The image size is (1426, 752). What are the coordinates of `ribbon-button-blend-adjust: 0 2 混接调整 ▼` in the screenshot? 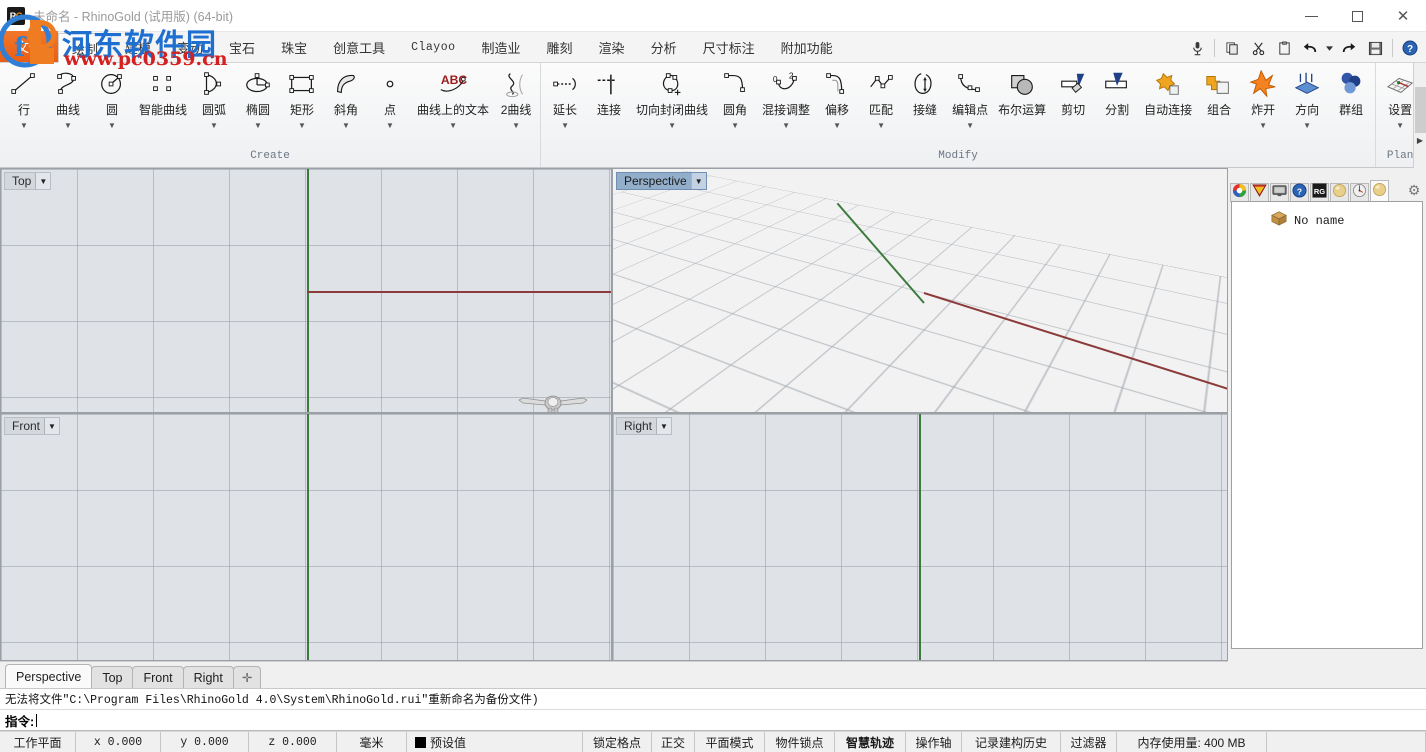 It's located at (786, 97).